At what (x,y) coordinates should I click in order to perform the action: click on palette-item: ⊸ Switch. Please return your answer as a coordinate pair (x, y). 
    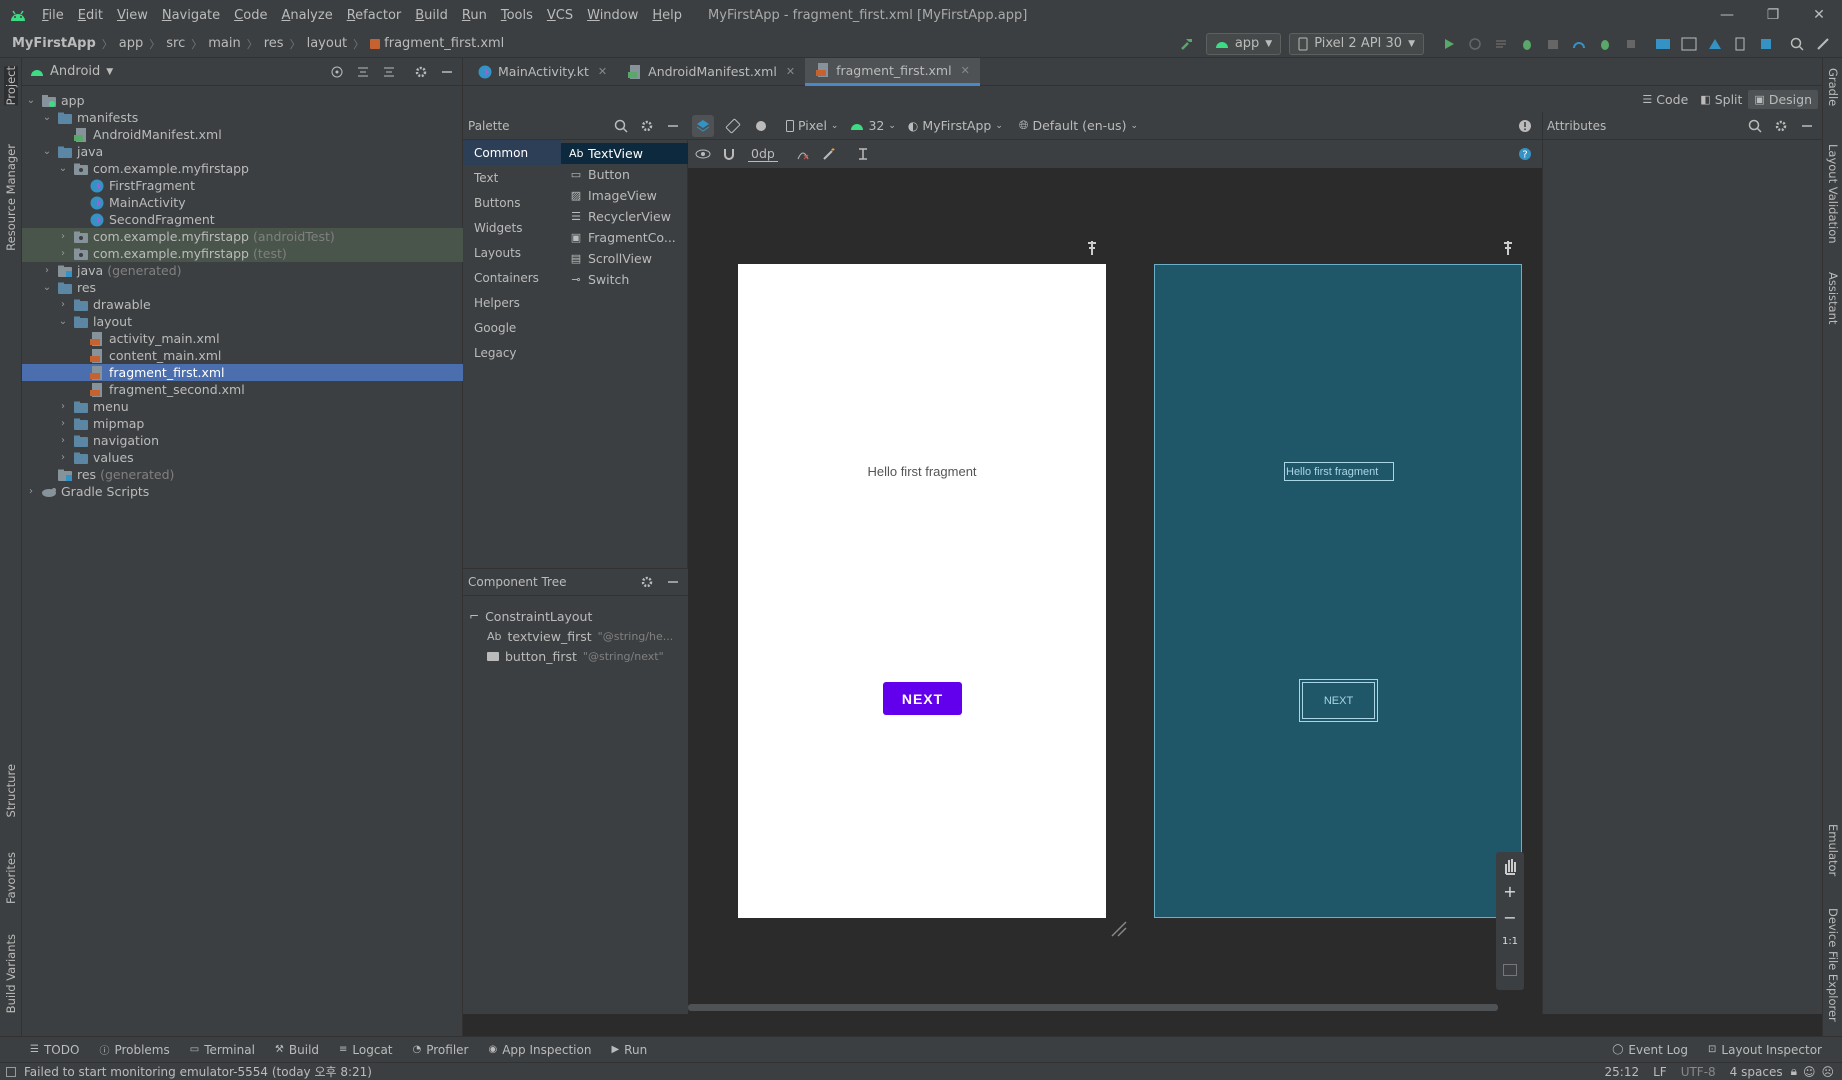
    Looking at the image, I should click on (624, 279).